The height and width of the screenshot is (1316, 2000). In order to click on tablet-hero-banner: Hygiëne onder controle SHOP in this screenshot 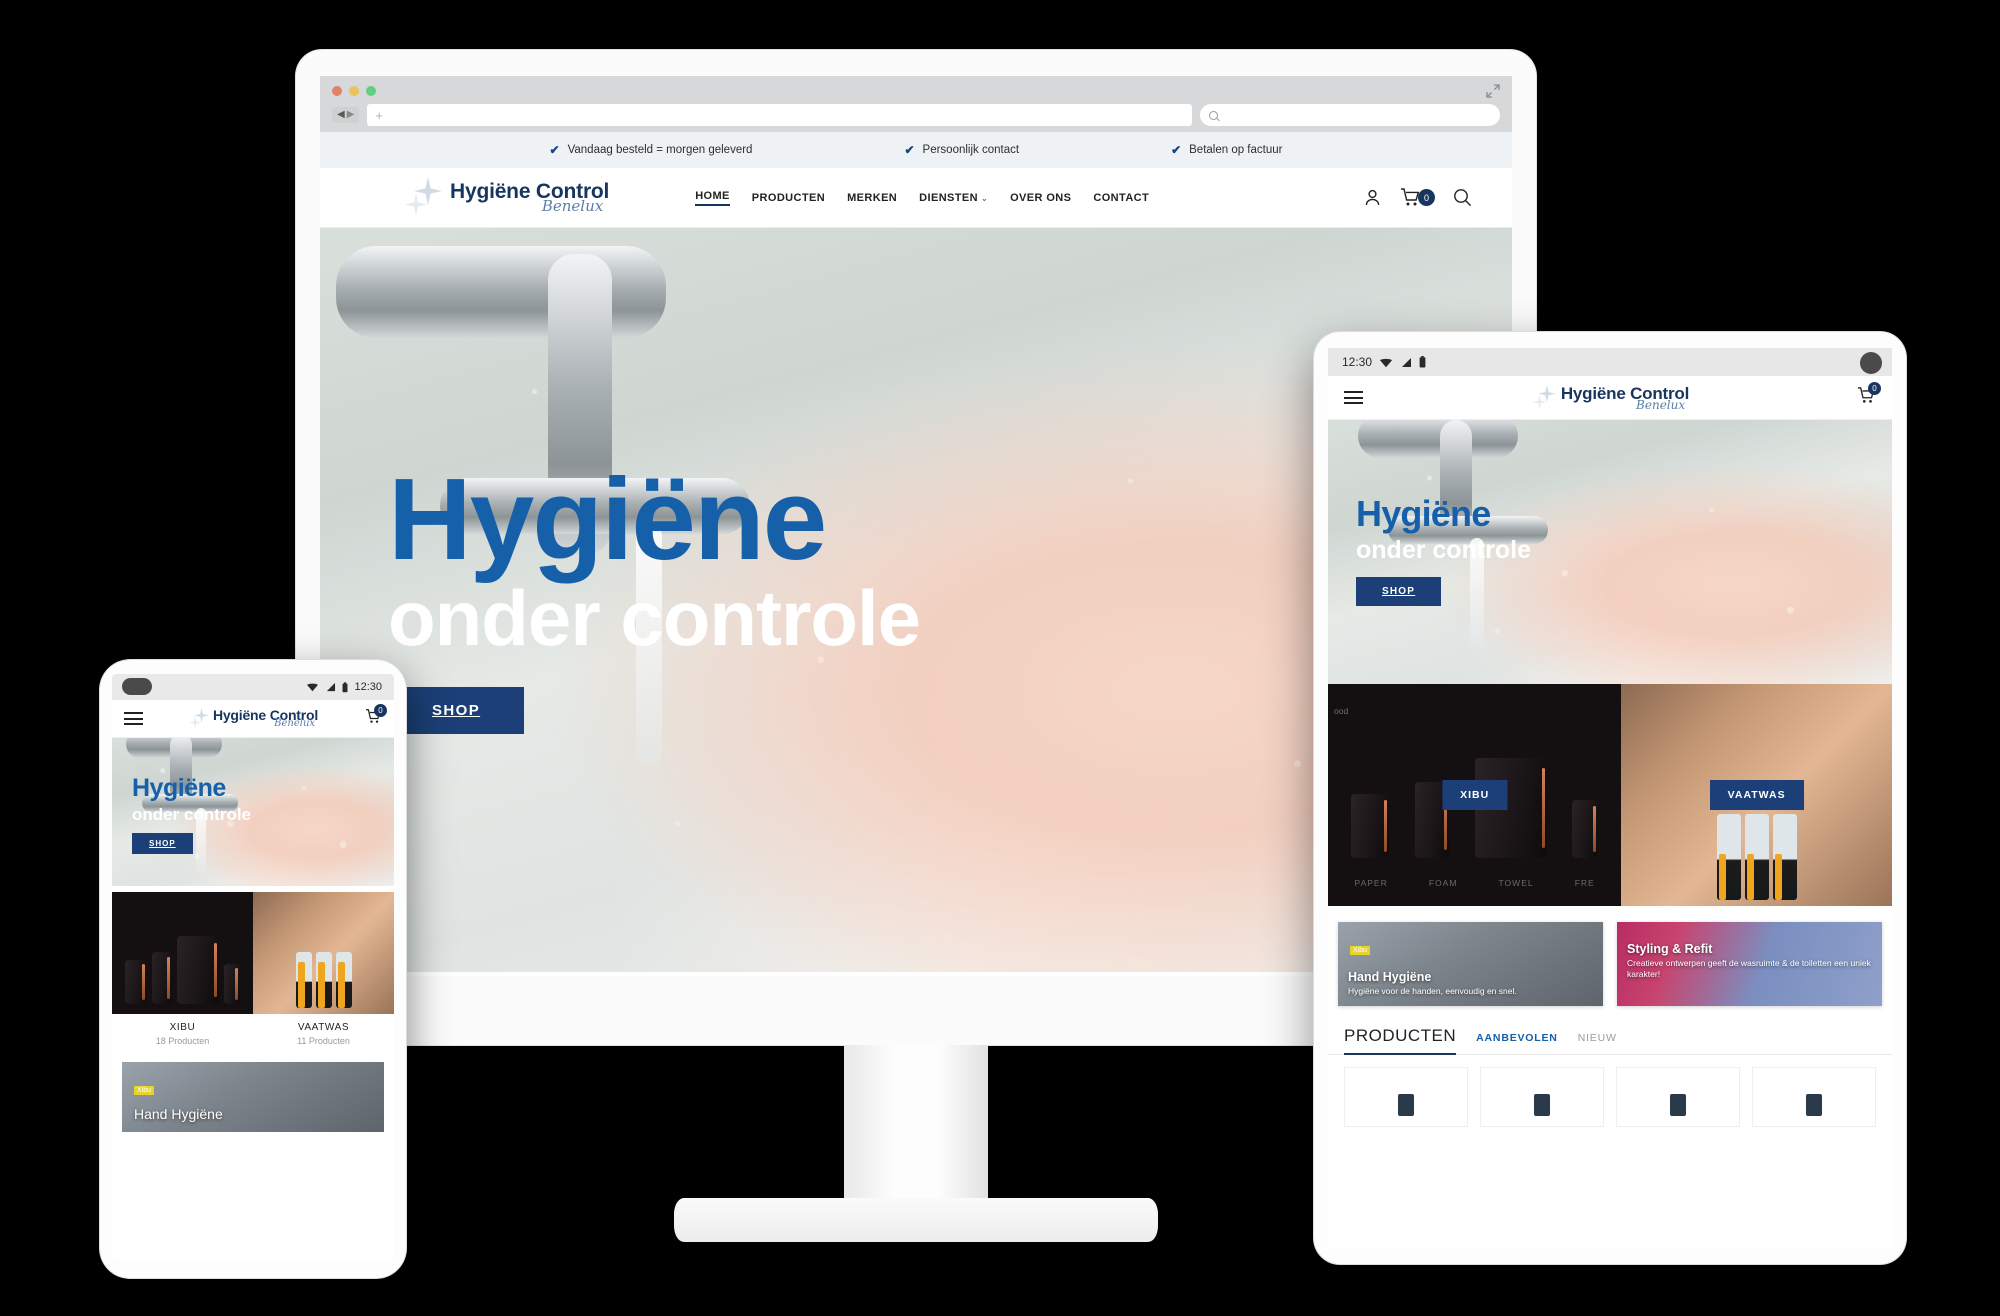, I will do `click(1610, 552)`.